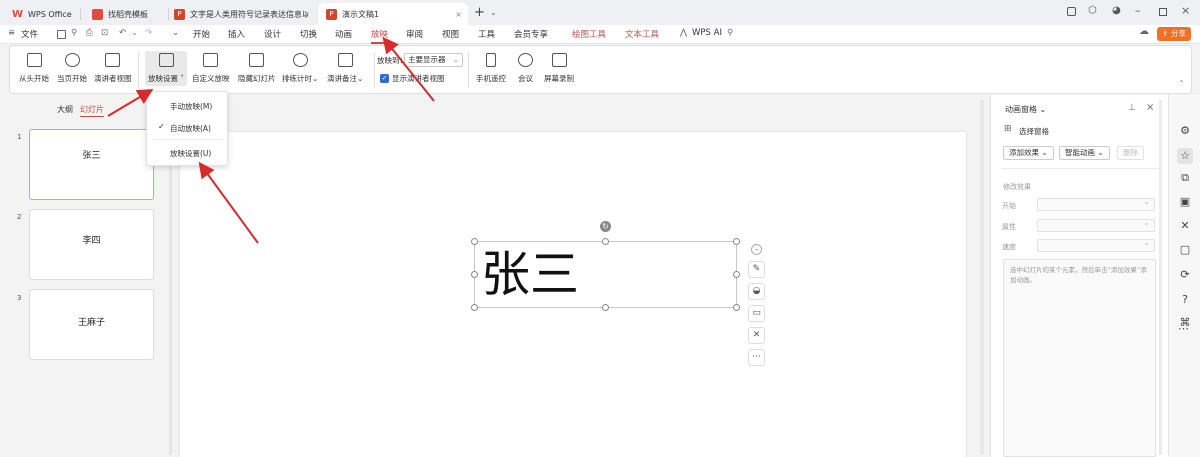 This screenshot has height=457, width=1200. Describe the element at coordinates (730, 33) in the screenshot. I see `search-icon: ⚲` at that location.